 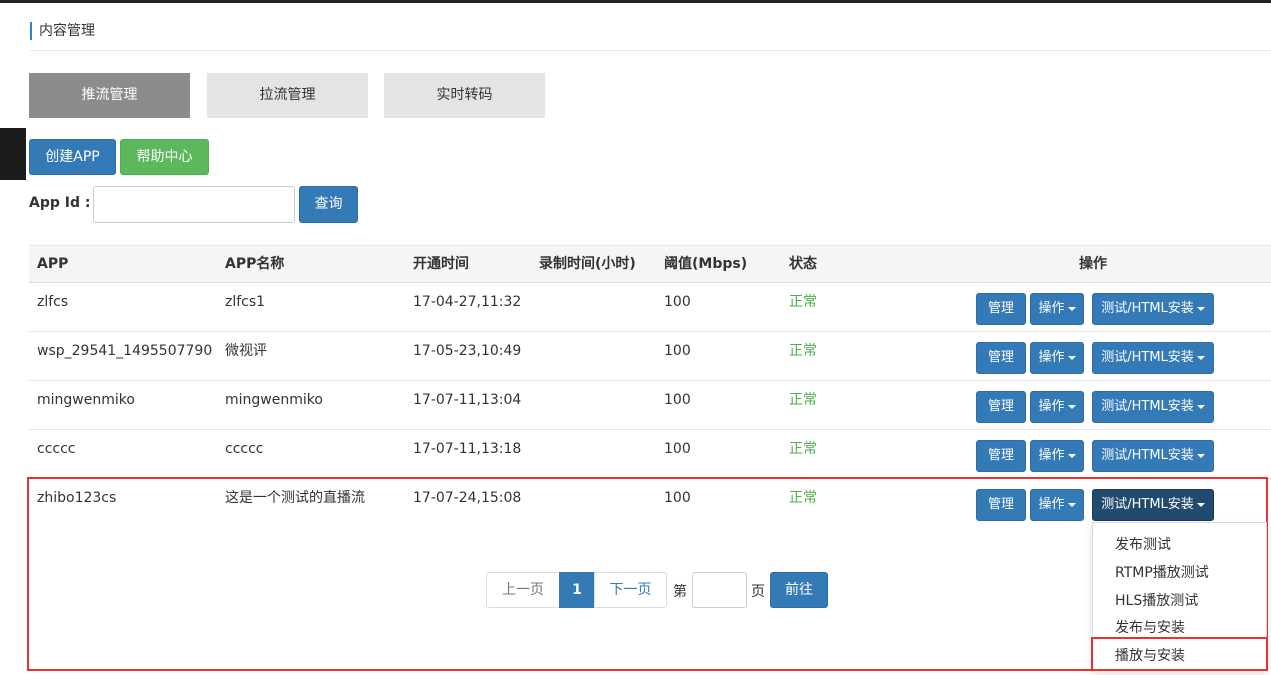 What do you see at coordinates (706, 264) in the screenshot?
I see `header-threshold: 阈值(Mbps)` at bounding box center [706, 264].